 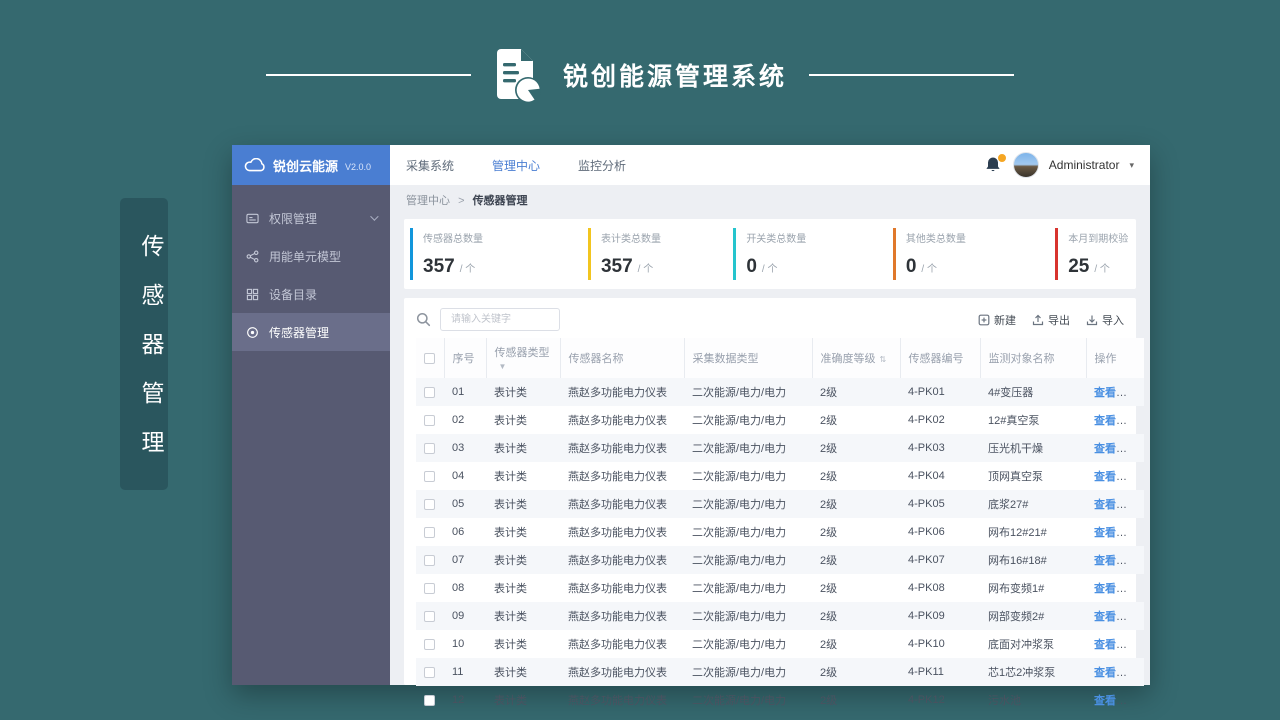 I want to click on sort-icon: ⇅, so click(x=883, y=359).